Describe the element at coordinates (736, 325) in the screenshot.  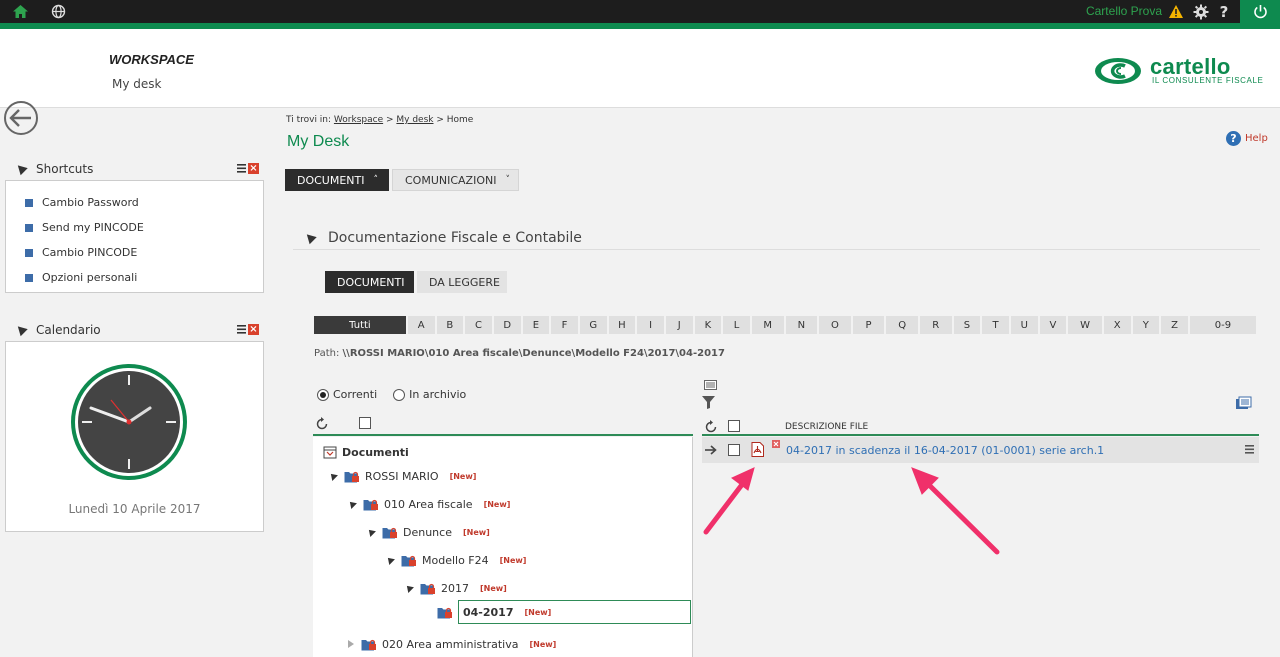
I see `alpha-filter-l: L` at that location.